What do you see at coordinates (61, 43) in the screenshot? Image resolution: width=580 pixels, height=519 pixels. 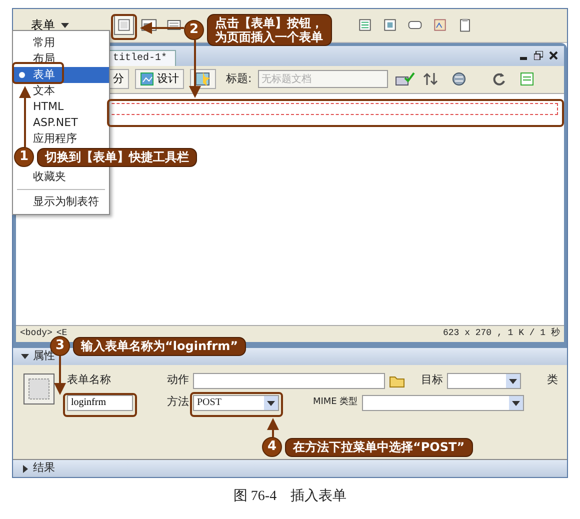 I see `menu-item: 常用` at bounding box center [61, 43].